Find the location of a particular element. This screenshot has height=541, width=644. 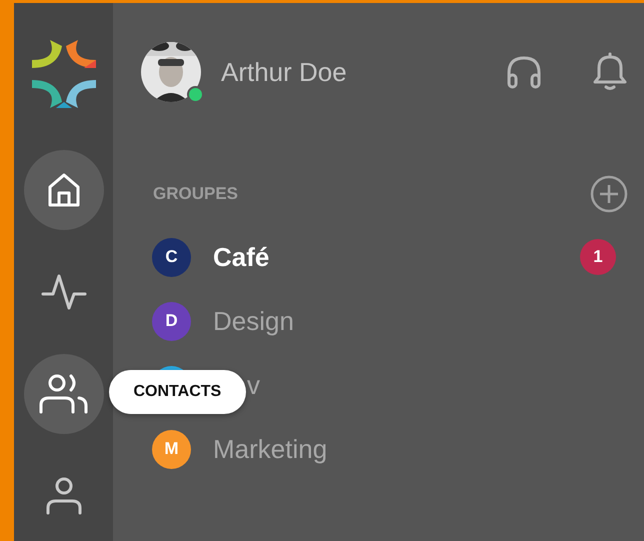

group-avatar: M is located at coordinates (171, 449).